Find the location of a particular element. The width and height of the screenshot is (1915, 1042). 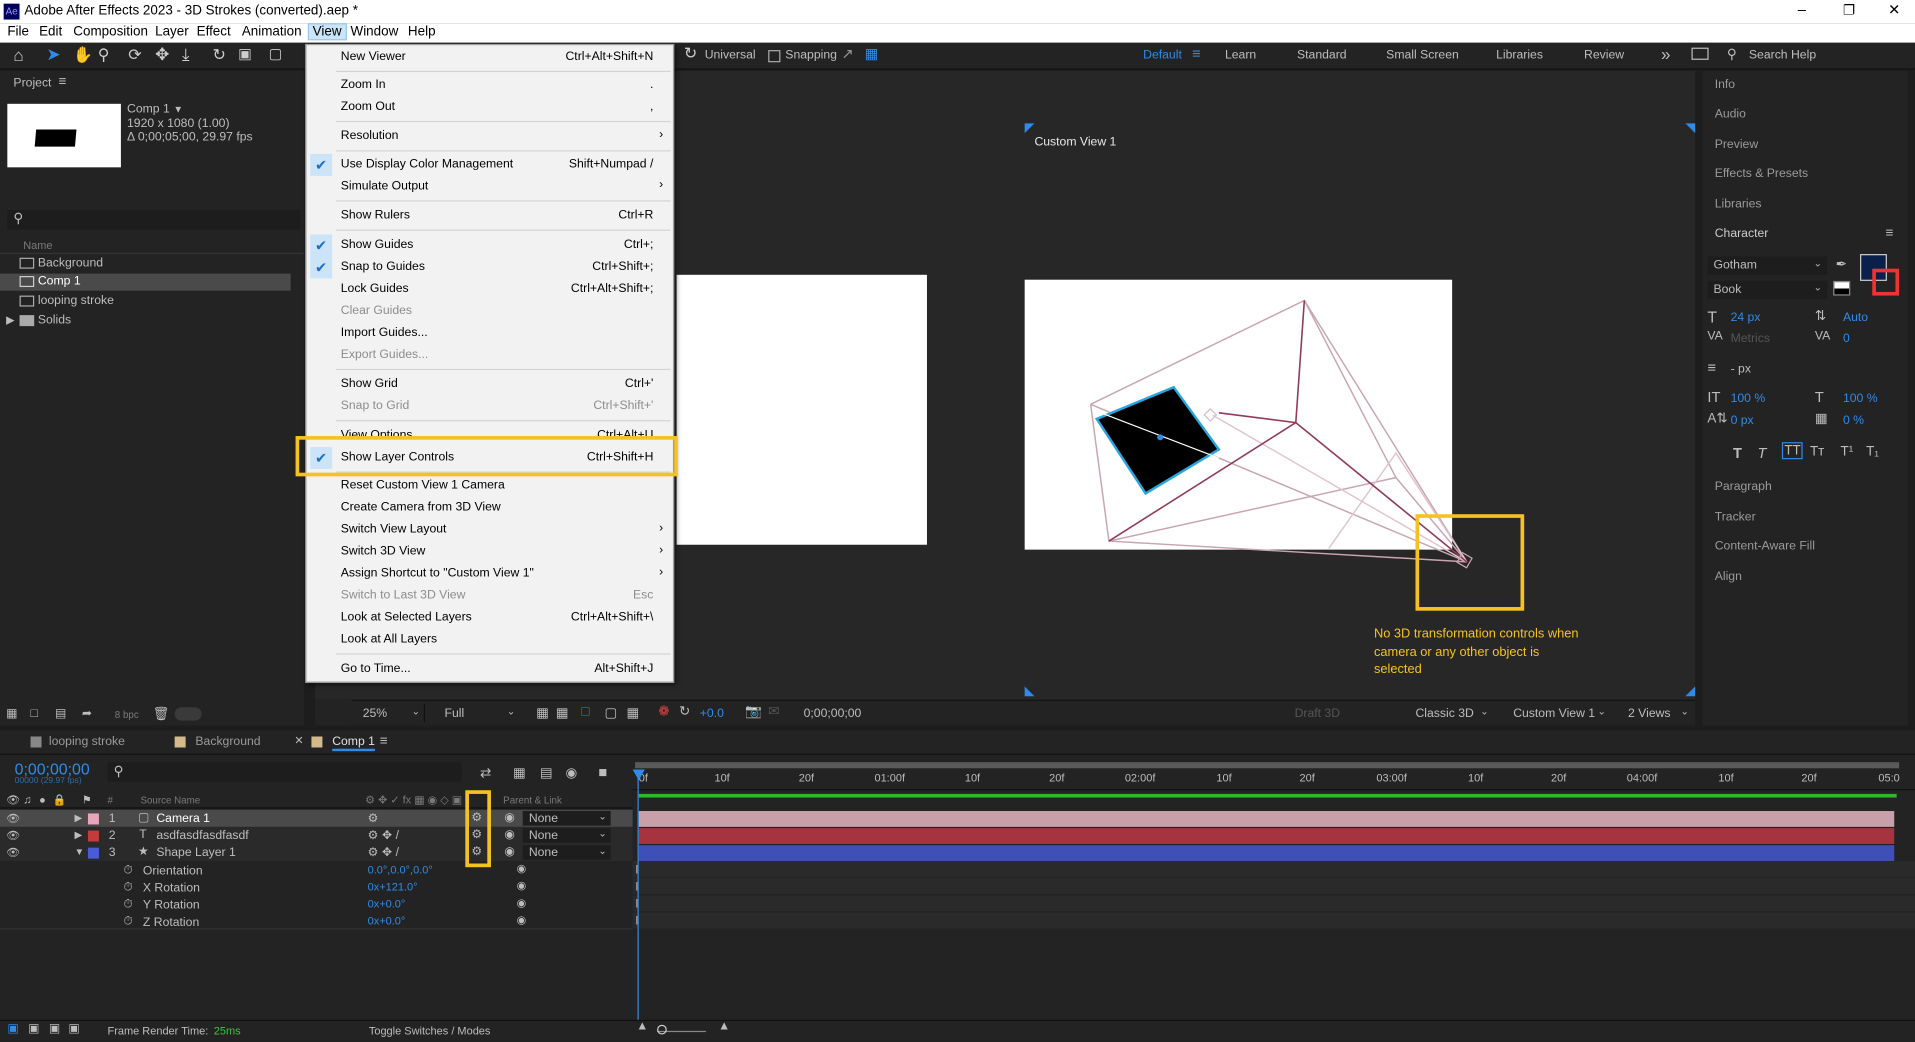

panel-character: Character is located at coordinates (1742, 233).